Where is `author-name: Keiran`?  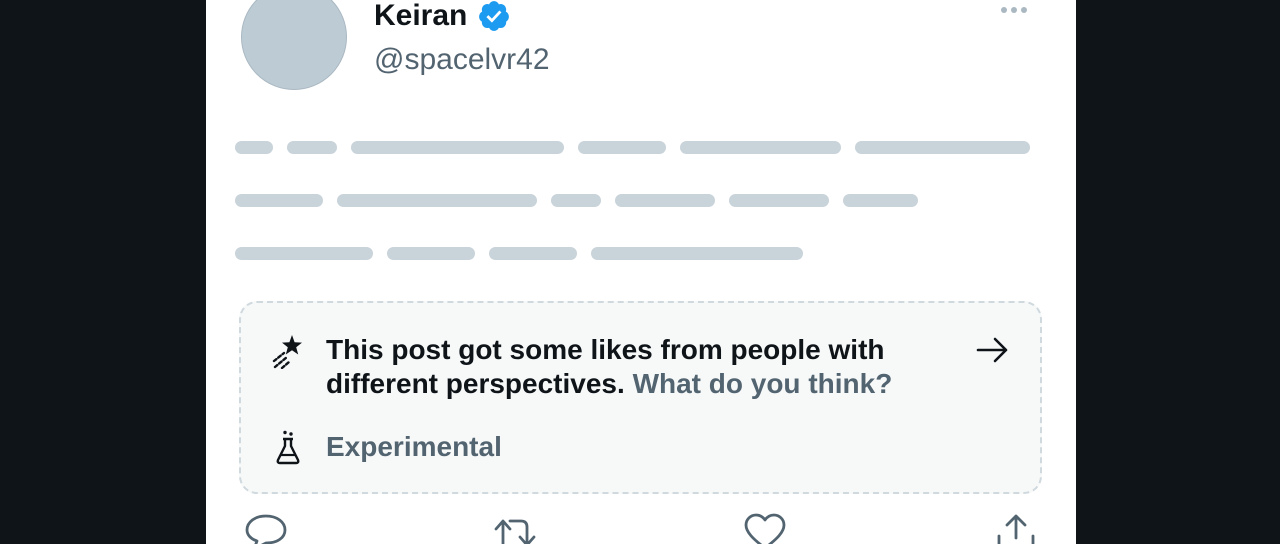
author-name: Keiran is located at coordinates (420, 17).